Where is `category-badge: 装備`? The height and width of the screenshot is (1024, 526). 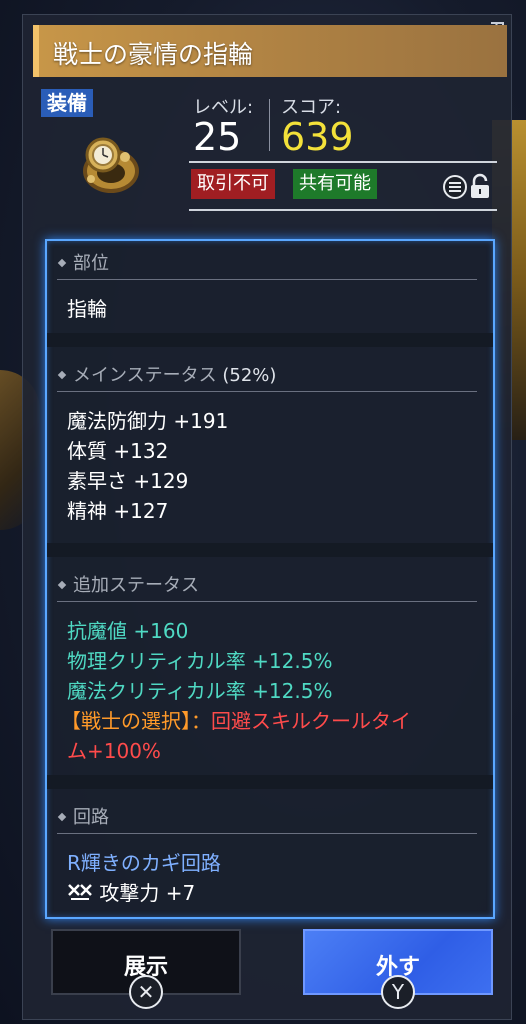
category-badge: 装備 is located at coordinates (67, 103).